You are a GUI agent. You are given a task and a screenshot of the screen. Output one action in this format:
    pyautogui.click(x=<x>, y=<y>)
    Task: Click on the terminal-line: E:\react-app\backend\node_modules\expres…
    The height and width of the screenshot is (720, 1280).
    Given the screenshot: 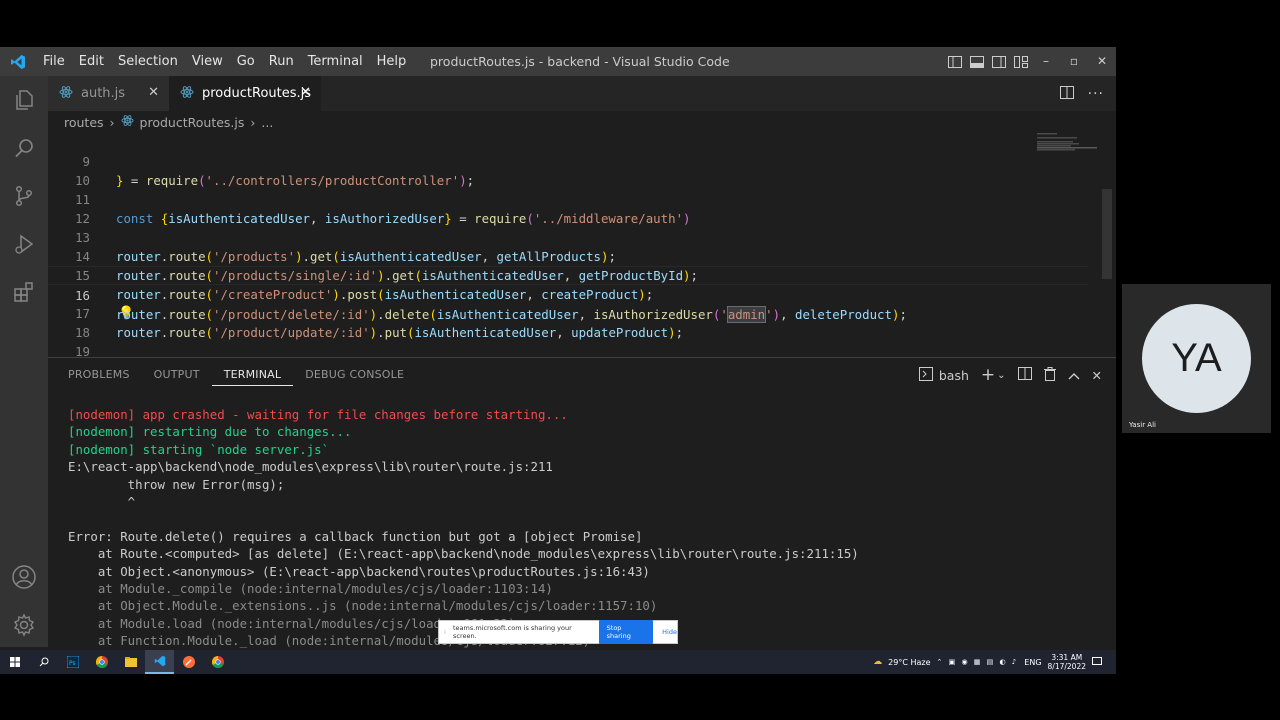 What is the action you would take?
    pyautogui.click(x=310, y=467)
    